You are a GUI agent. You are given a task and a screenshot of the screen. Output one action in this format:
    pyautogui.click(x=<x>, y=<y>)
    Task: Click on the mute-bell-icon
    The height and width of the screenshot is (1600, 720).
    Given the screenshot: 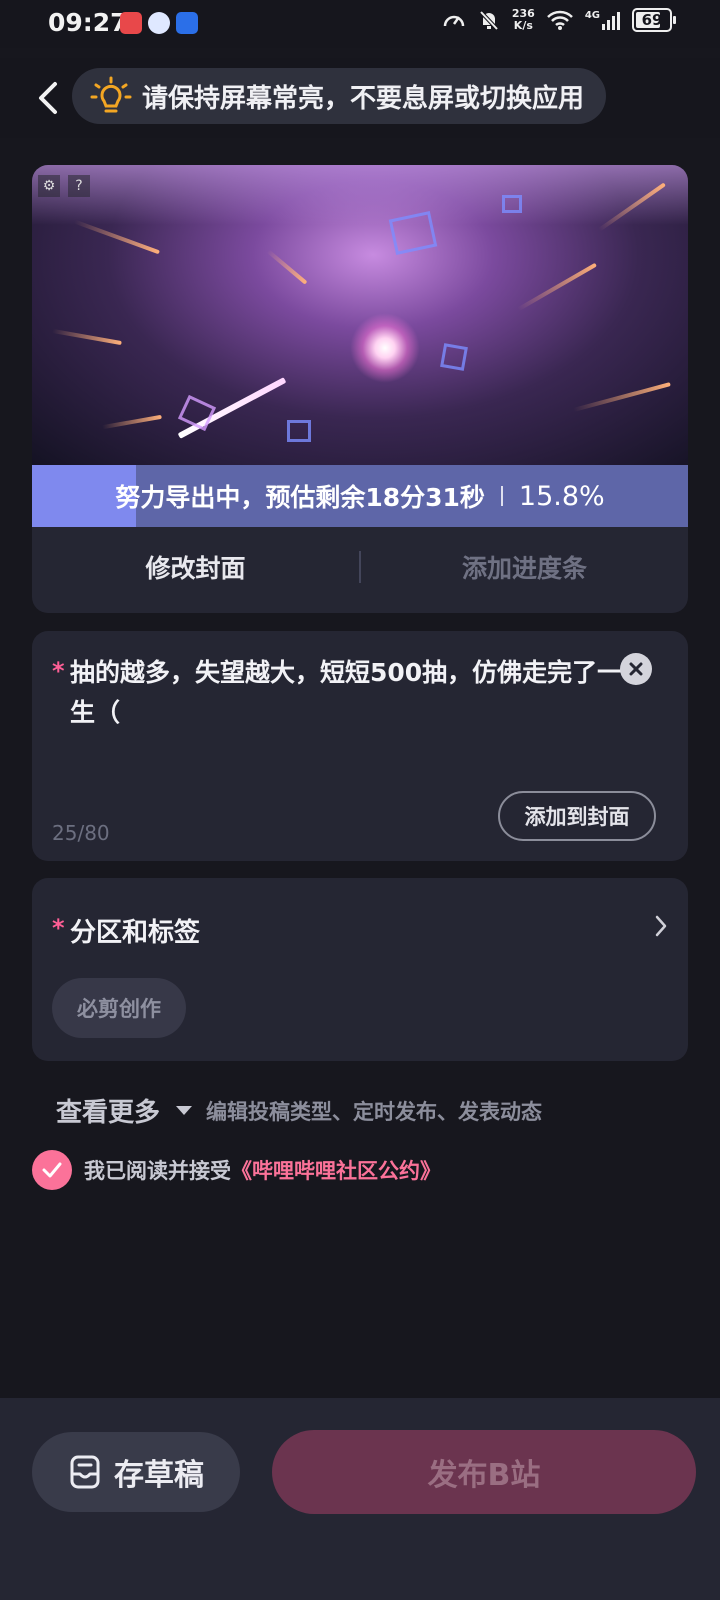 What is the action you would take?
    pyautogui.click(x=489, y=20)
    